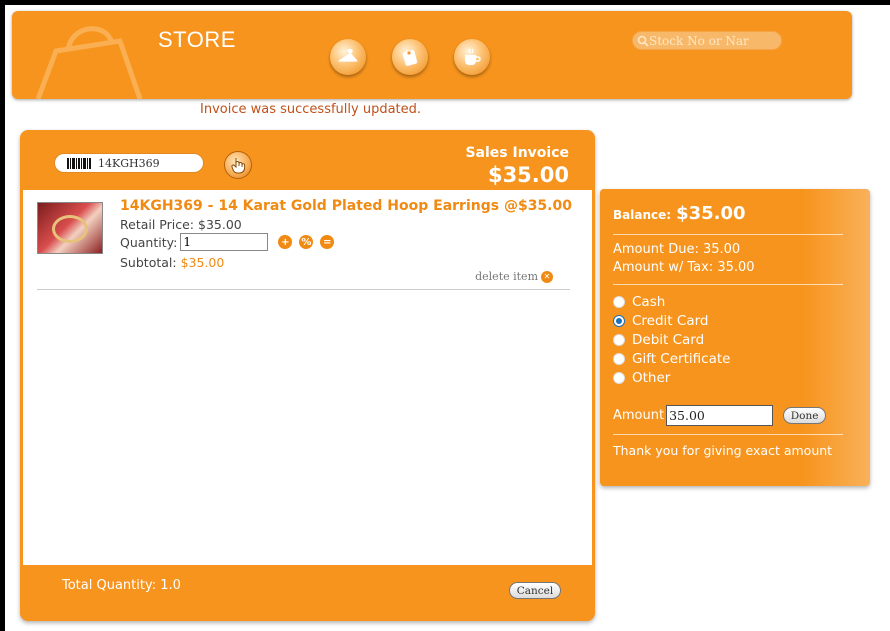 The height and width of the screenshot is (631, 890). I want to click on payment-method-label: Cash, so click(649, 301).